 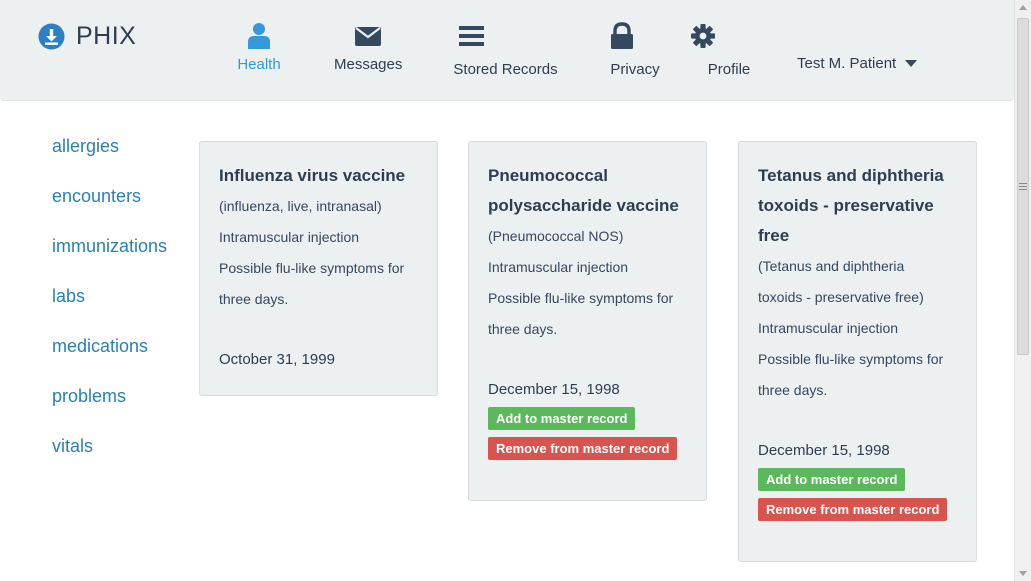 I want to click on card-title: Influenza virus vaccine, so click(x=312, y=175).